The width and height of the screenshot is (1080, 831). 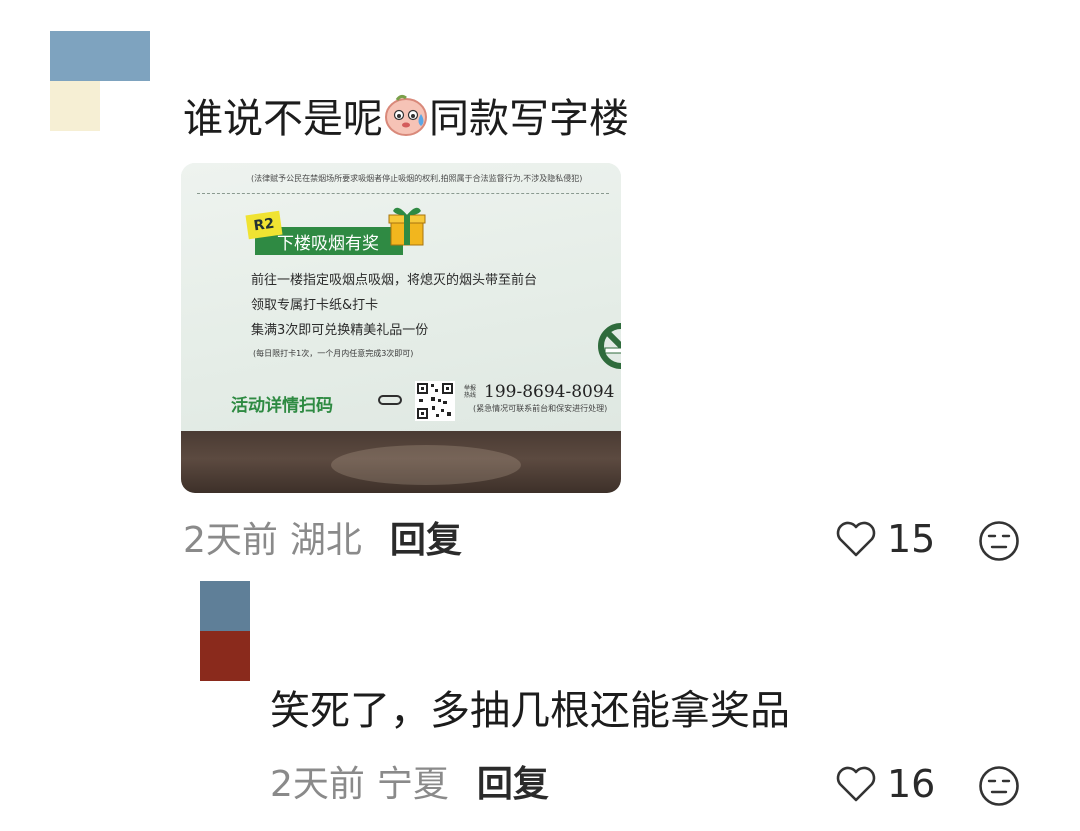 I want to click on flyer-badge: R2, so click(x=264, y=225).